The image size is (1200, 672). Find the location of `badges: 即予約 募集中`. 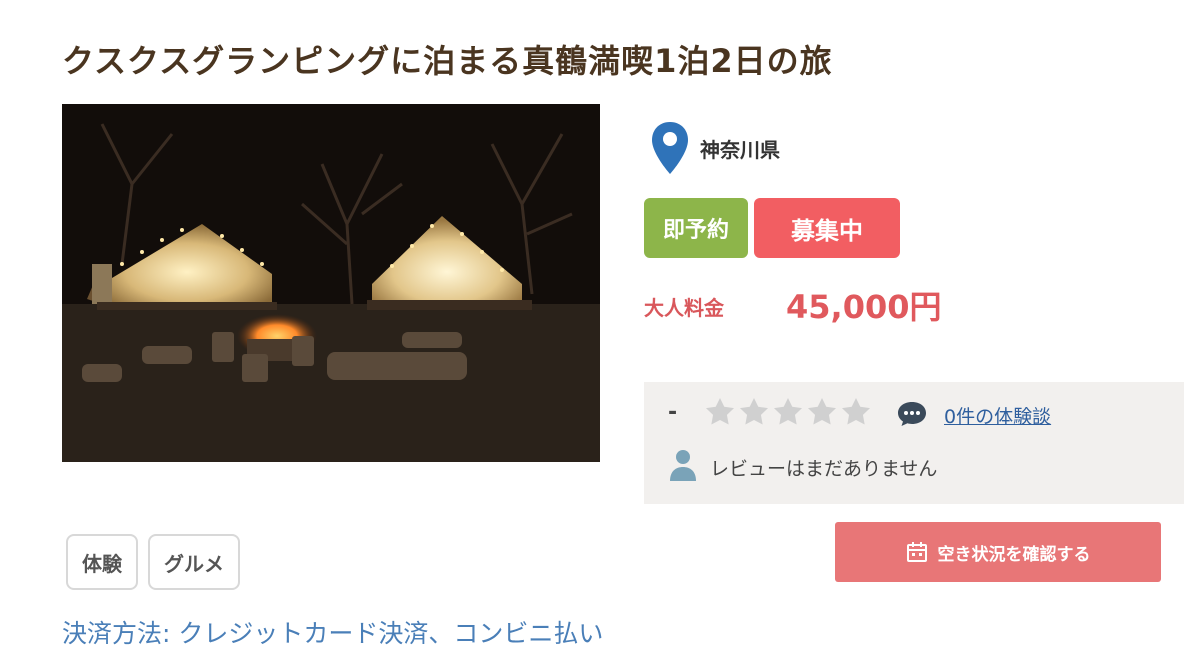

badges: 即予約 募集中 is located at coordinates (772, 228).